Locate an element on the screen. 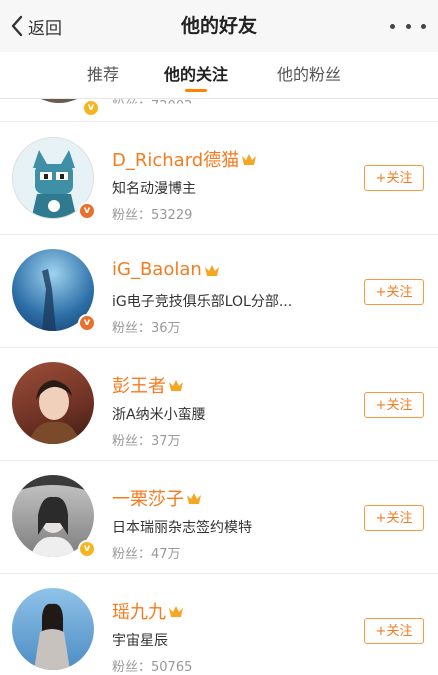 The width and height of the screenshot is (438, 675). more-options-icon is located at coordinates (408, 26).